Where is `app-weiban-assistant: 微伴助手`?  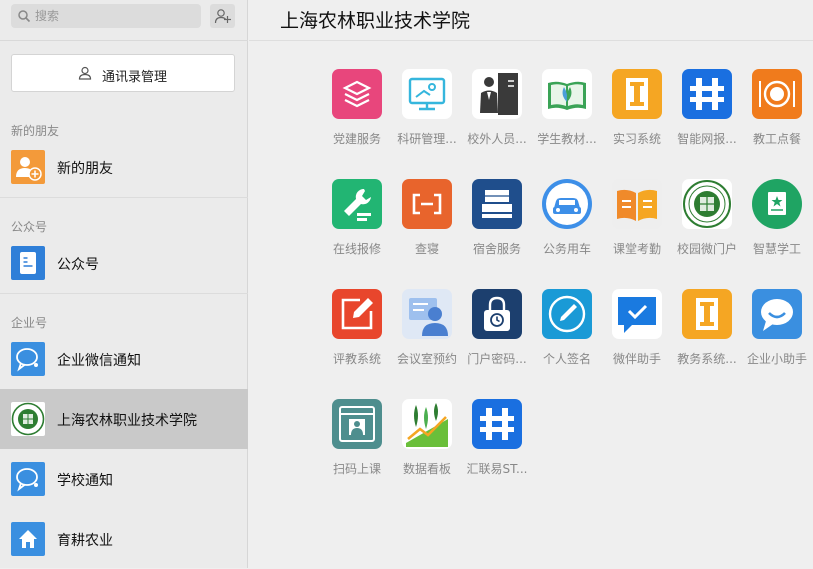
app-weiban-assistant: 微伴助手 is located at coordinates (637, 339).